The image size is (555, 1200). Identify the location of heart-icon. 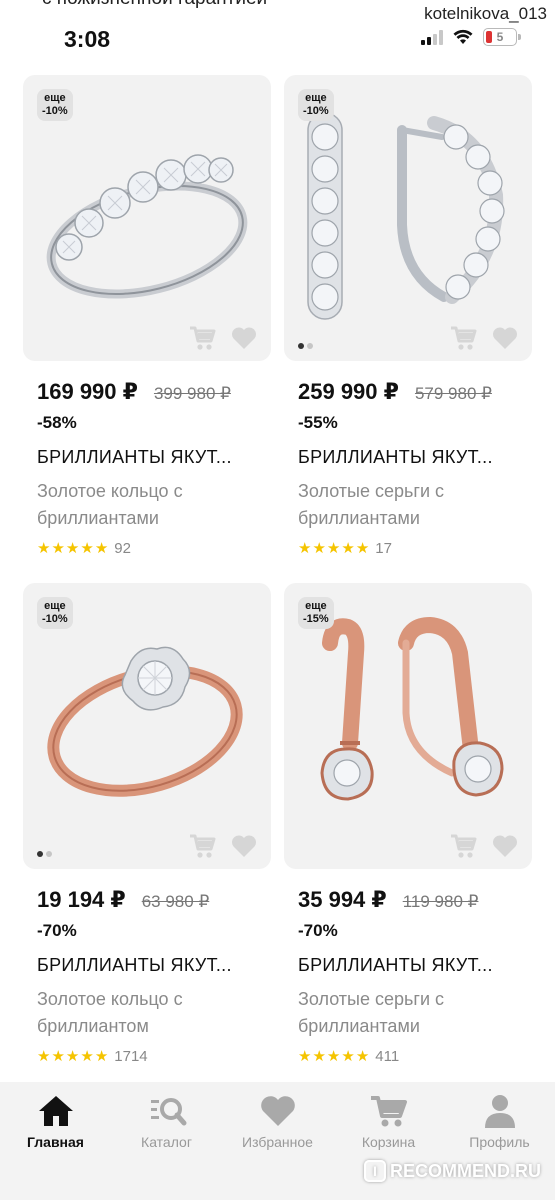
(277, 1111).